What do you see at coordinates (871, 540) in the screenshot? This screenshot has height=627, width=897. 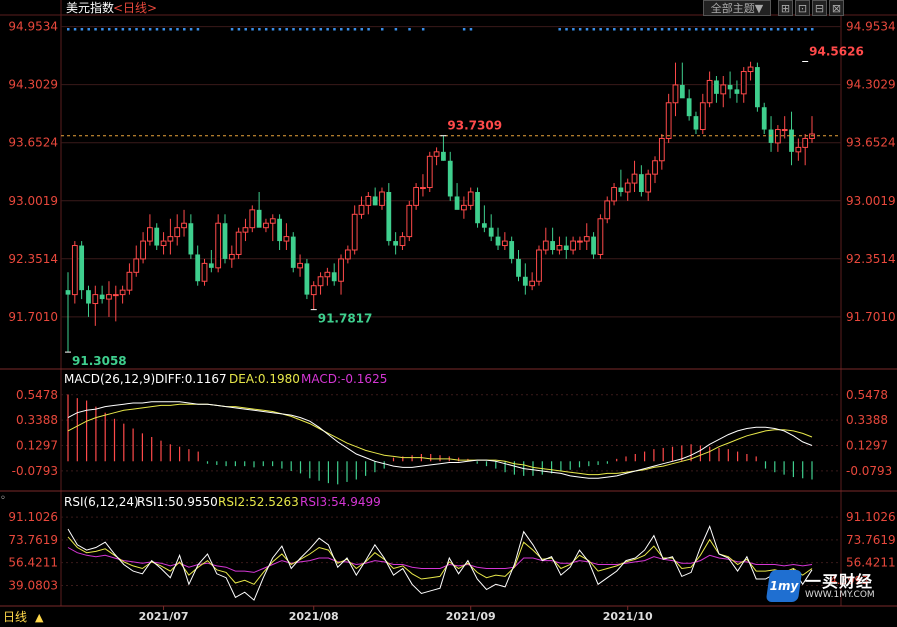 I see `rsi-tick-right: 73.7619` at bounding box center [871, 540].